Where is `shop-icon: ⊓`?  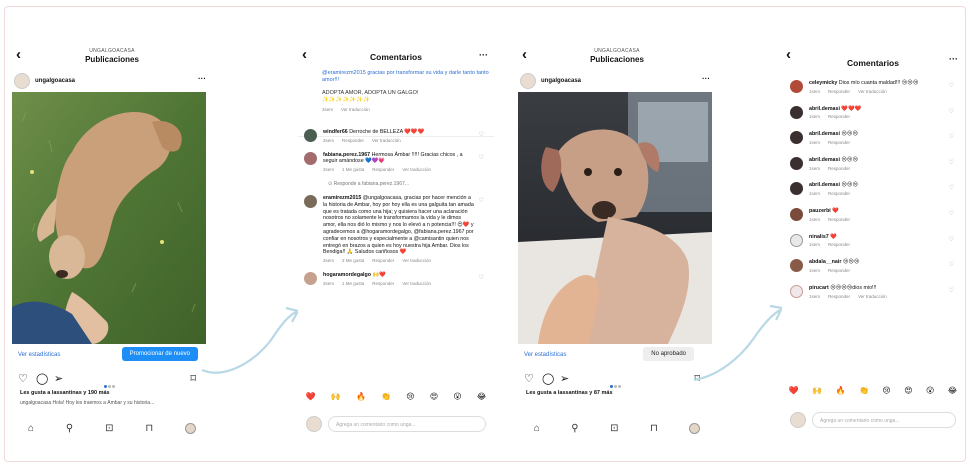 shop-icon: ⊓ is located at coordinates (654, 428).